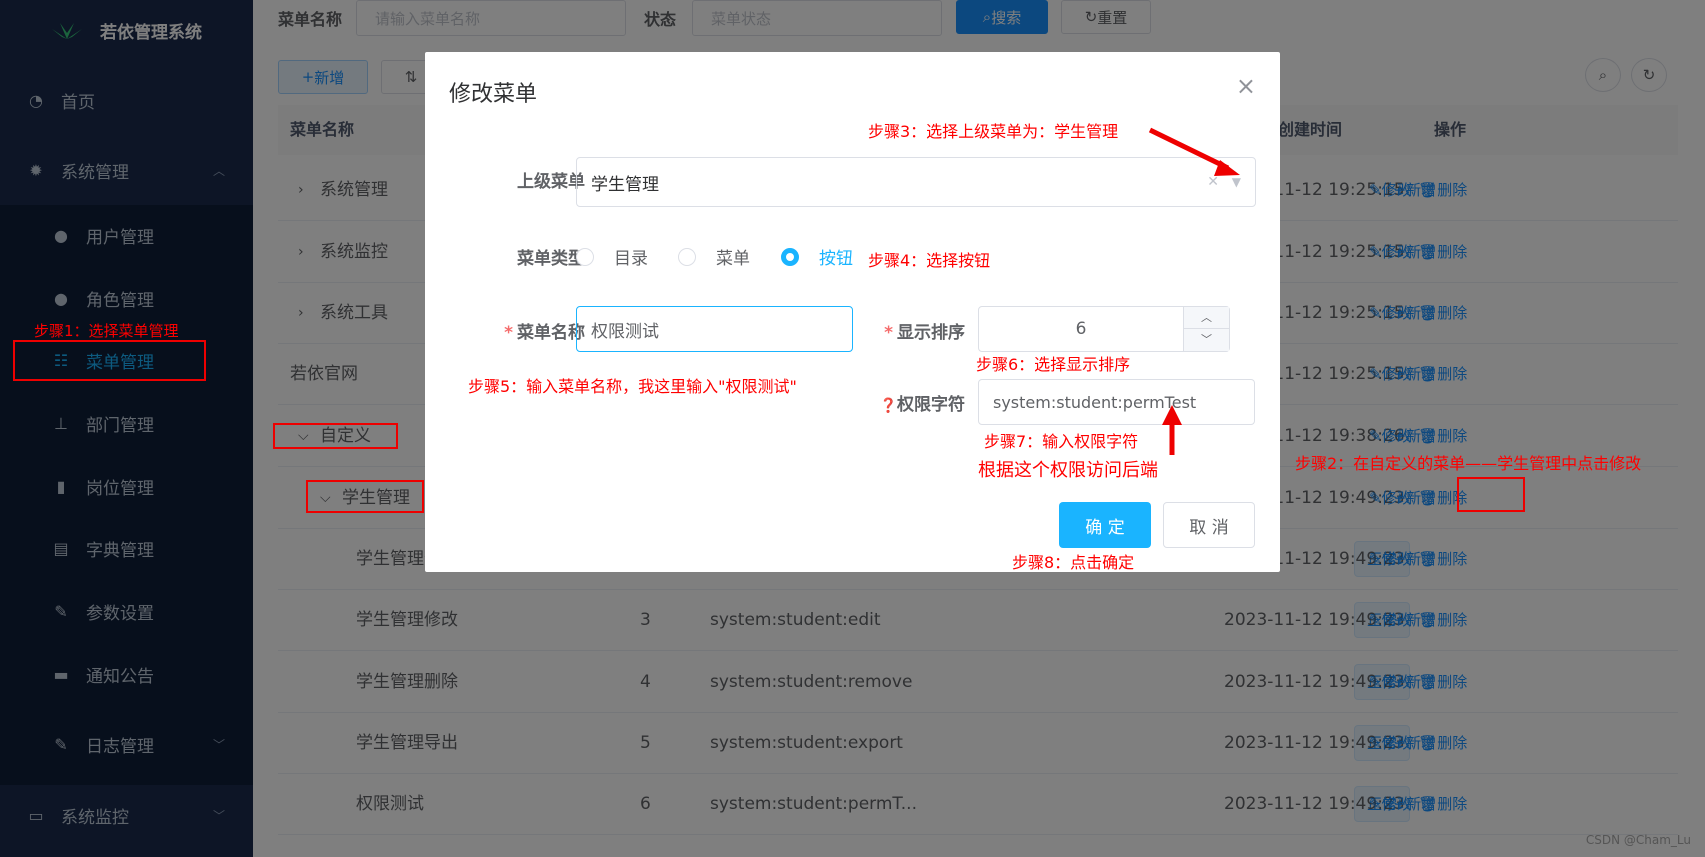 The height and width of the screenshot is (857, 1705). I want to click on display-order-stepper: 6 ︿ ﹀, so click(1104, 329).